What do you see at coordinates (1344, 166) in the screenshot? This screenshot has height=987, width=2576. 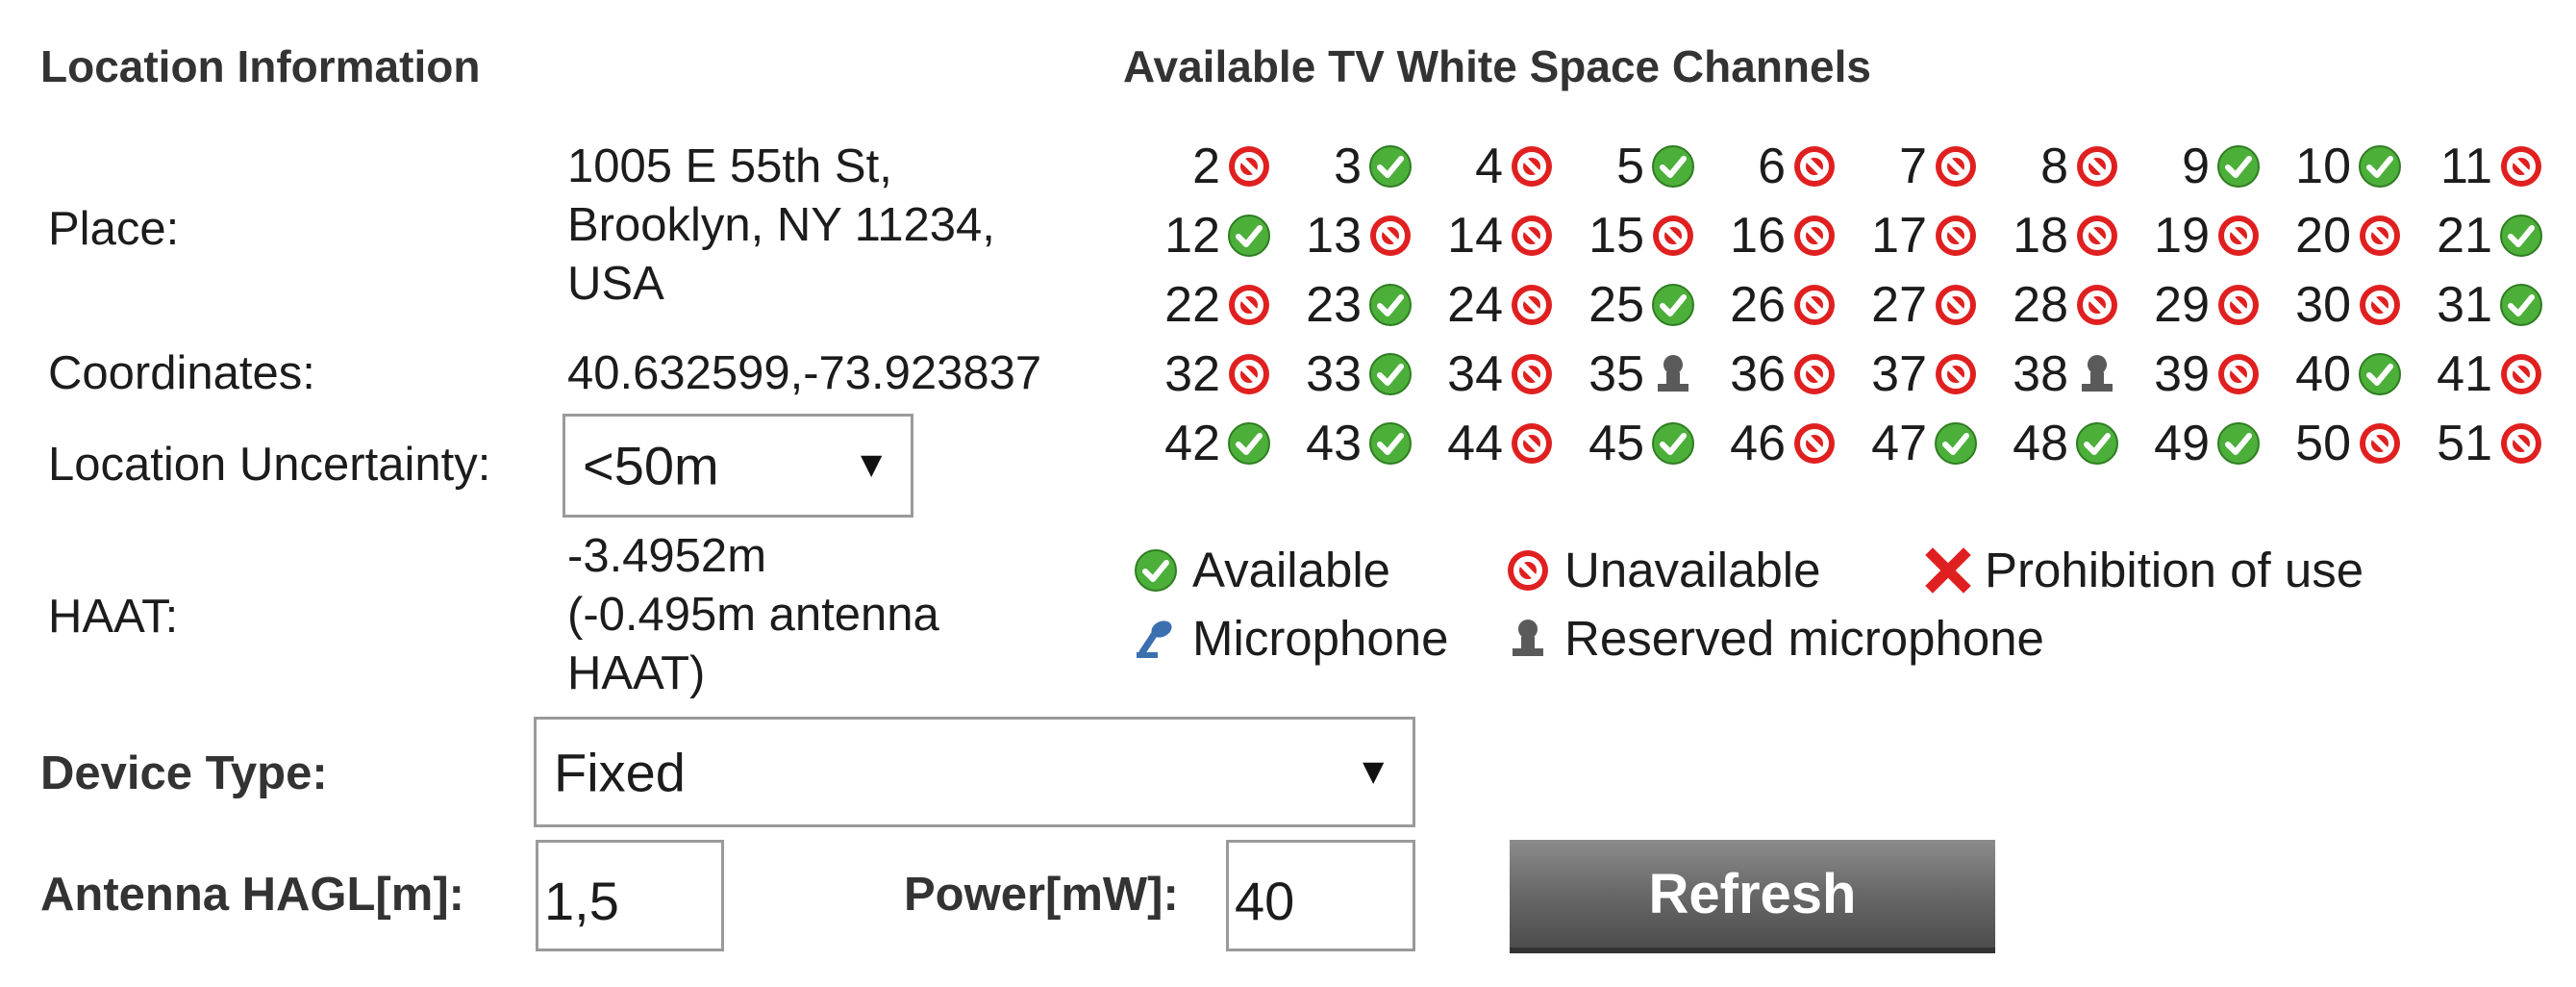 I see `channel-3: 3` at bounding box center [1344, 166].